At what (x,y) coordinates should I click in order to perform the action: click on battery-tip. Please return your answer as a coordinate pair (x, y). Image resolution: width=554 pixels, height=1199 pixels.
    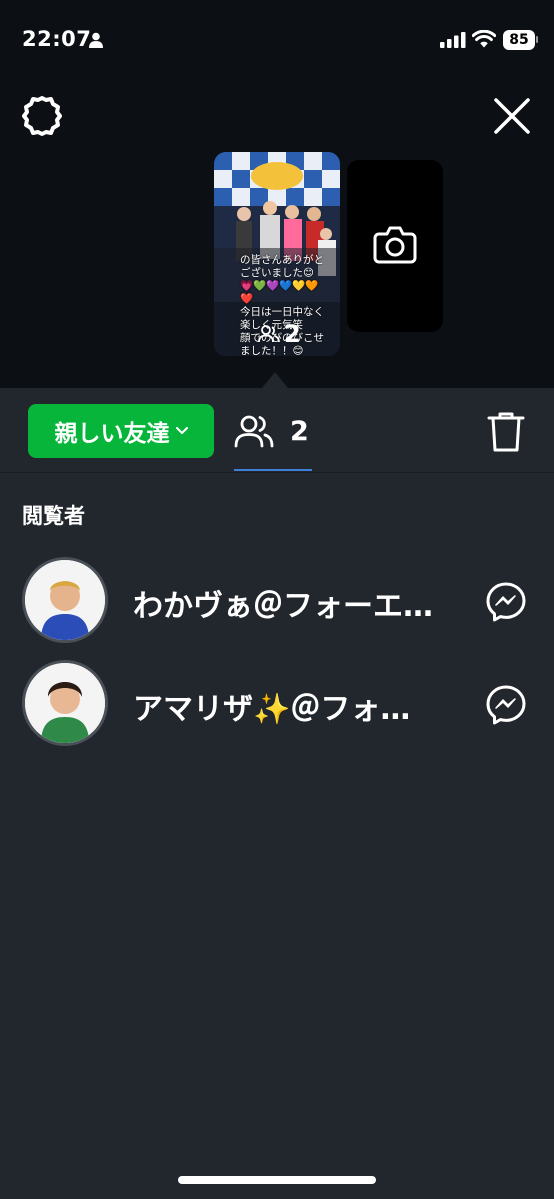
    Looking at the image, I should click on (537, 39).